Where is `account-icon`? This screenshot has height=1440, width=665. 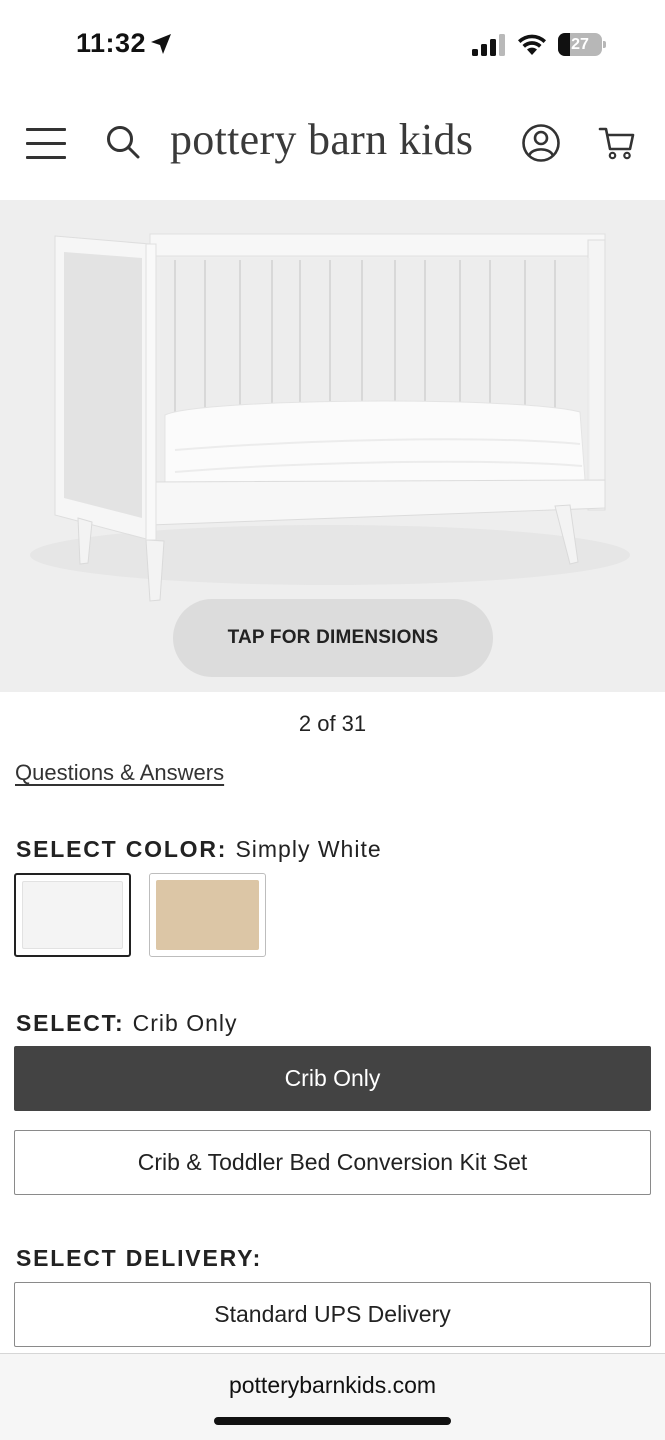
account-icon is located at coordinates (541, 143).